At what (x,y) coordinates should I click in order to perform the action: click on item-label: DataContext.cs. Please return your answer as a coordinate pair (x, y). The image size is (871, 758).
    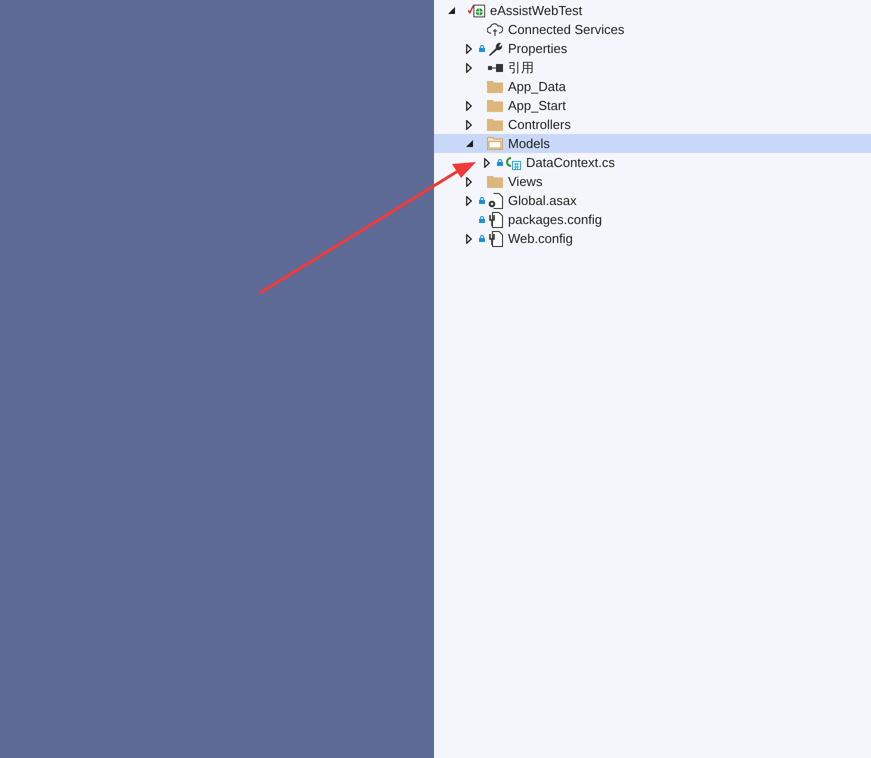
    Looking at the image, I should click on (570, 162).